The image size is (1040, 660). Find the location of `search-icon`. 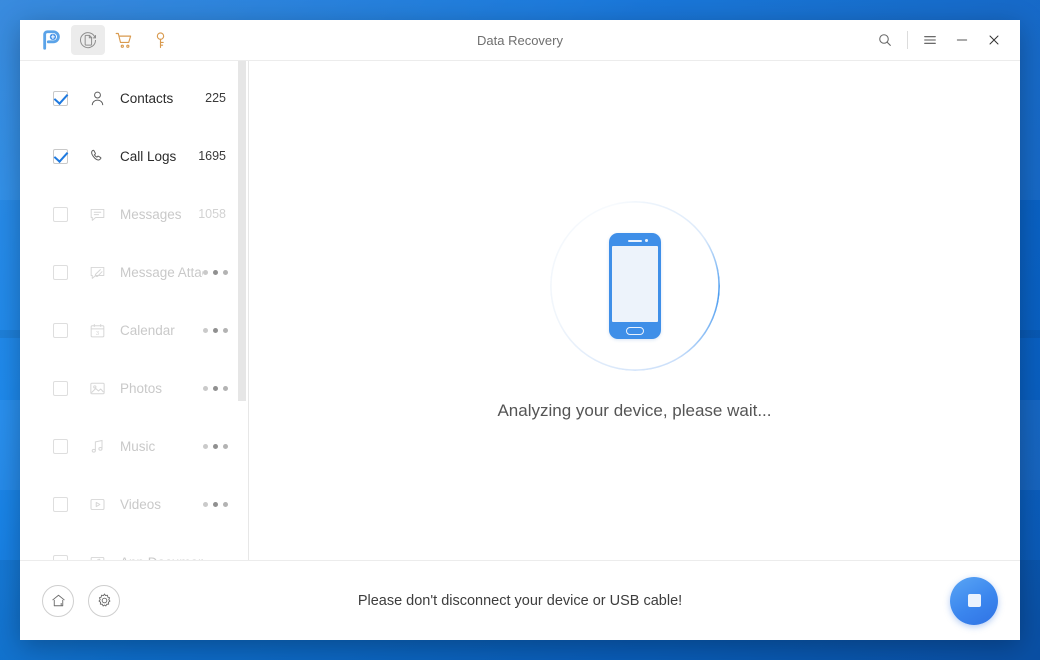

search-icon is located at coordinates (885, 40).